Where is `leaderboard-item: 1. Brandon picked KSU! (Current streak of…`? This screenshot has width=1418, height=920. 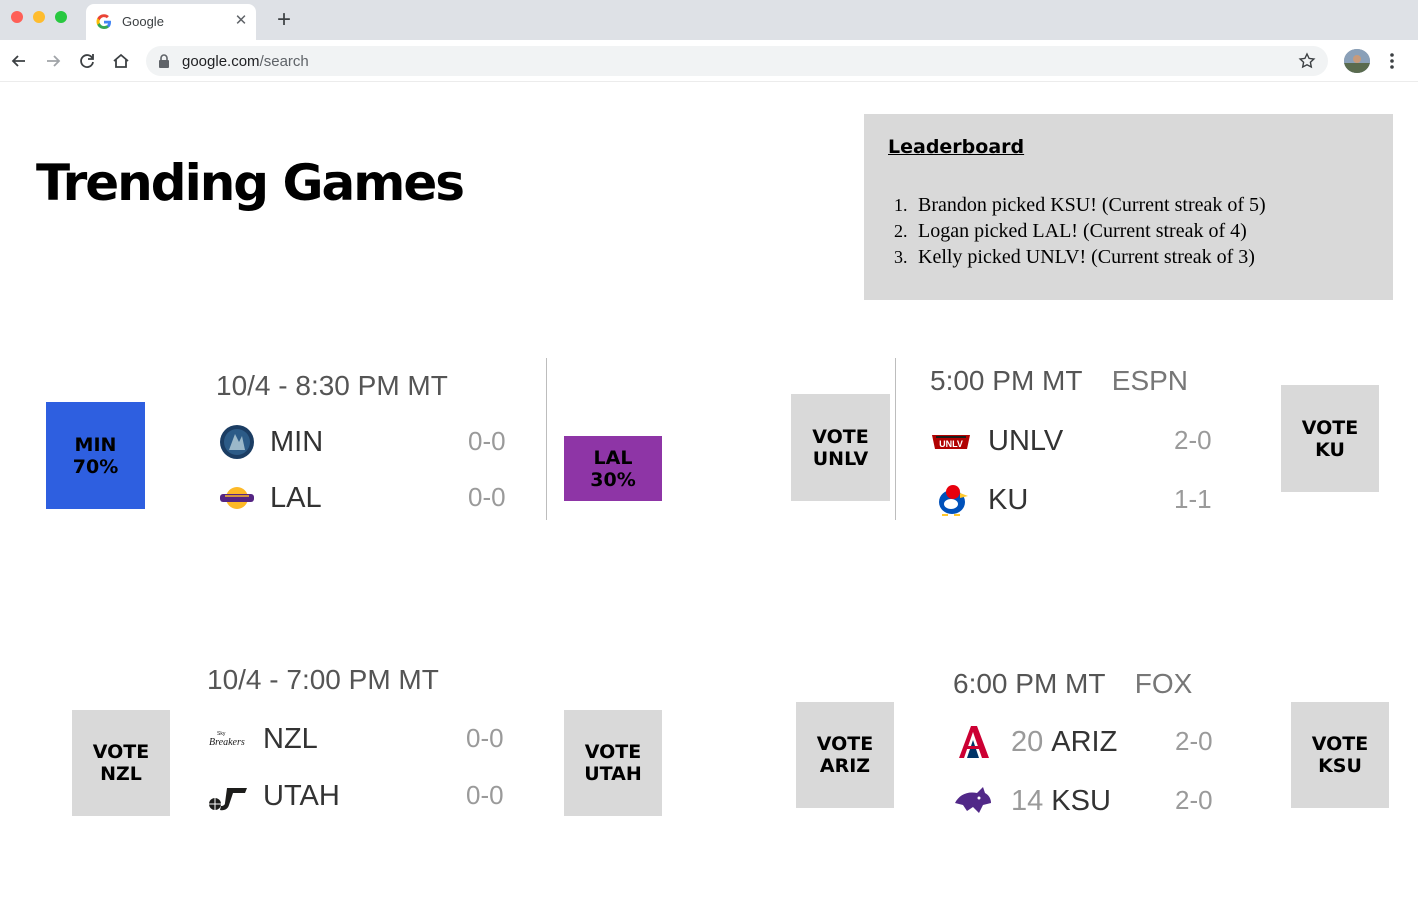
leaderboard-item: 1. Brandon picked KSU! (Current streak of… is located at coordinates (1134, 205).